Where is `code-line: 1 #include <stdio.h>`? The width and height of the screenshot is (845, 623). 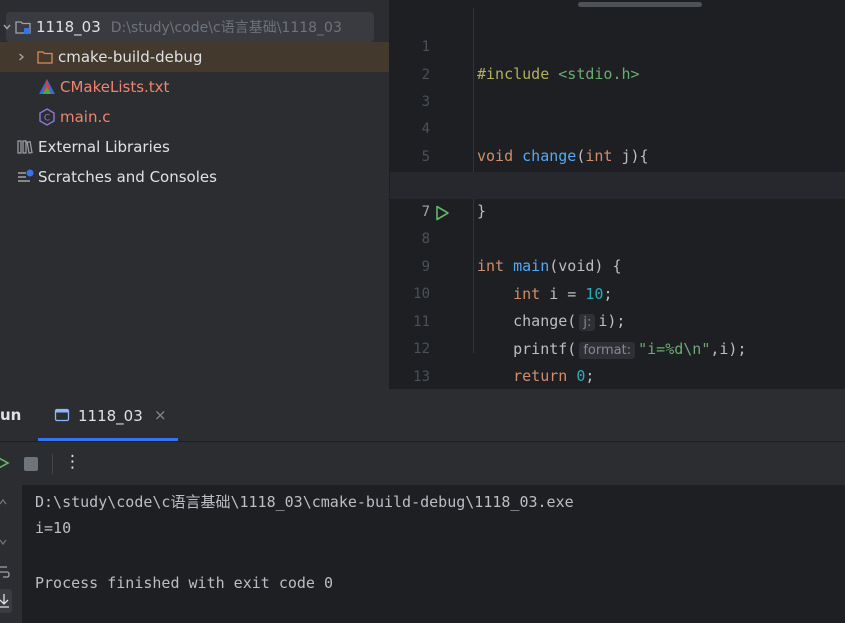 code-line: 1 #include <stdio.h> is located at coordinates (617, 45).